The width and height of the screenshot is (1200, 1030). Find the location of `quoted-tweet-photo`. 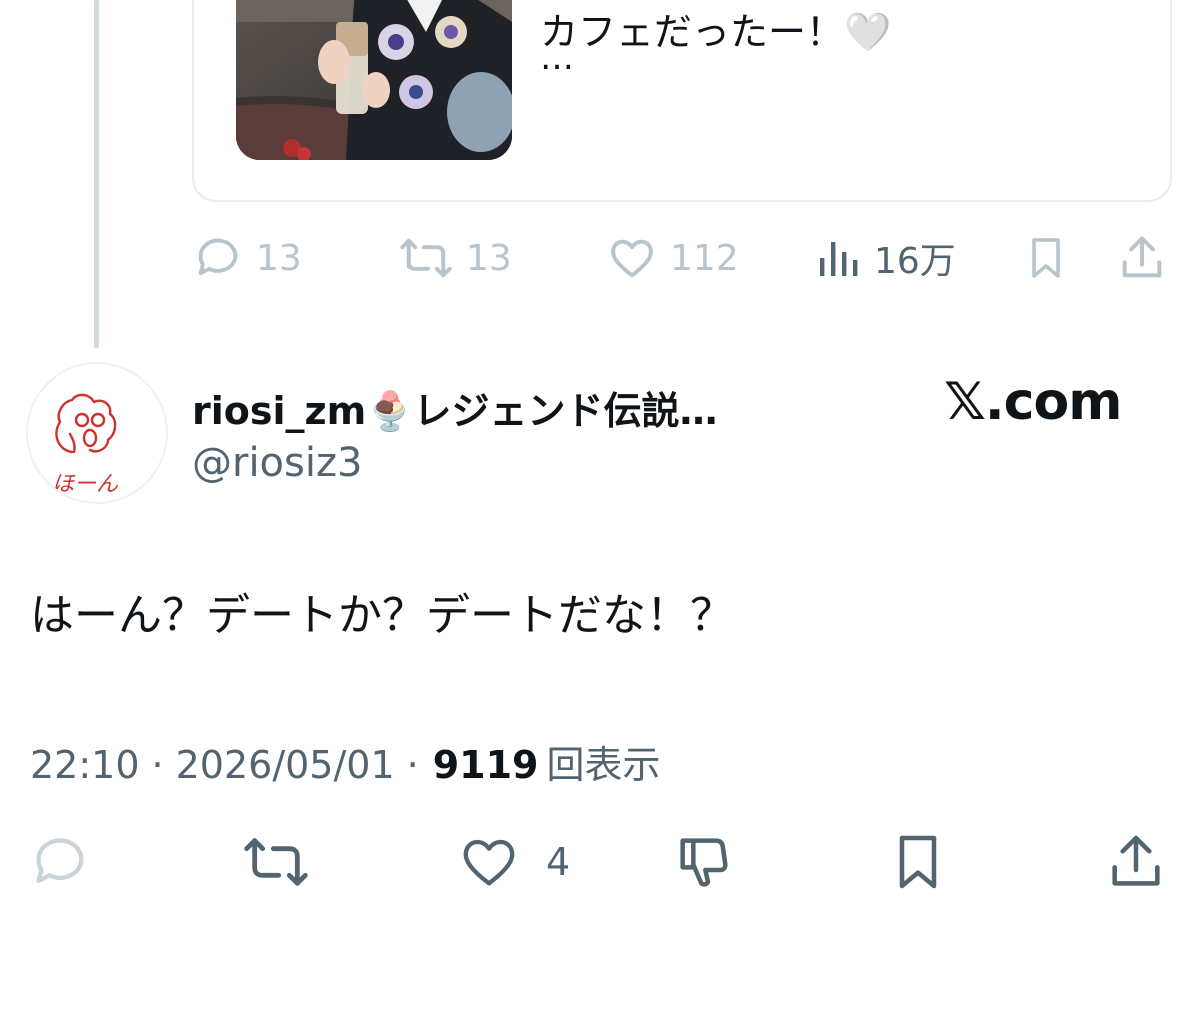

quoted-tweet-photo is located at coordinates (374, 80).